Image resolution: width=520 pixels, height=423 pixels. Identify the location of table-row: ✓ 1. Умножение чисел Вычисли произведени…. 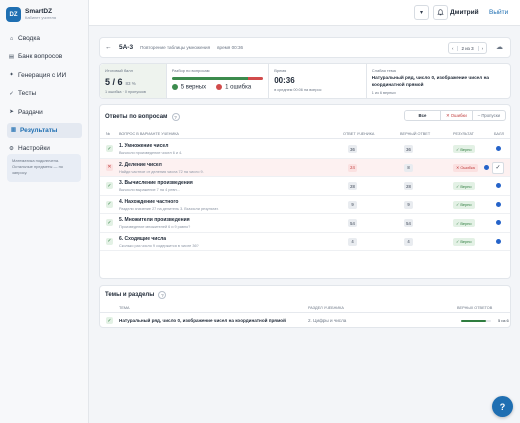
(305, 149).